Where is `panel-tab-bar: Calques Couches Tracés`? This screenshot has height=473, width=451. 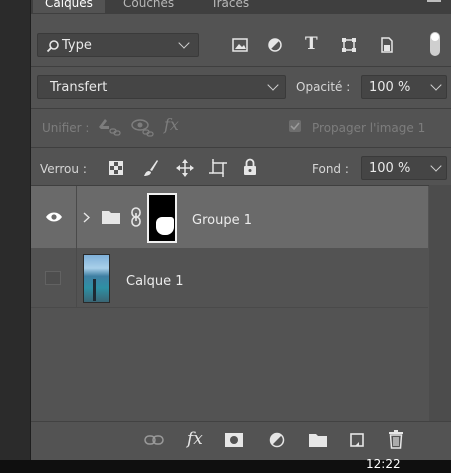
panel-tab-bar: Calques Couches Tracés is located at coordinates (241, 7).